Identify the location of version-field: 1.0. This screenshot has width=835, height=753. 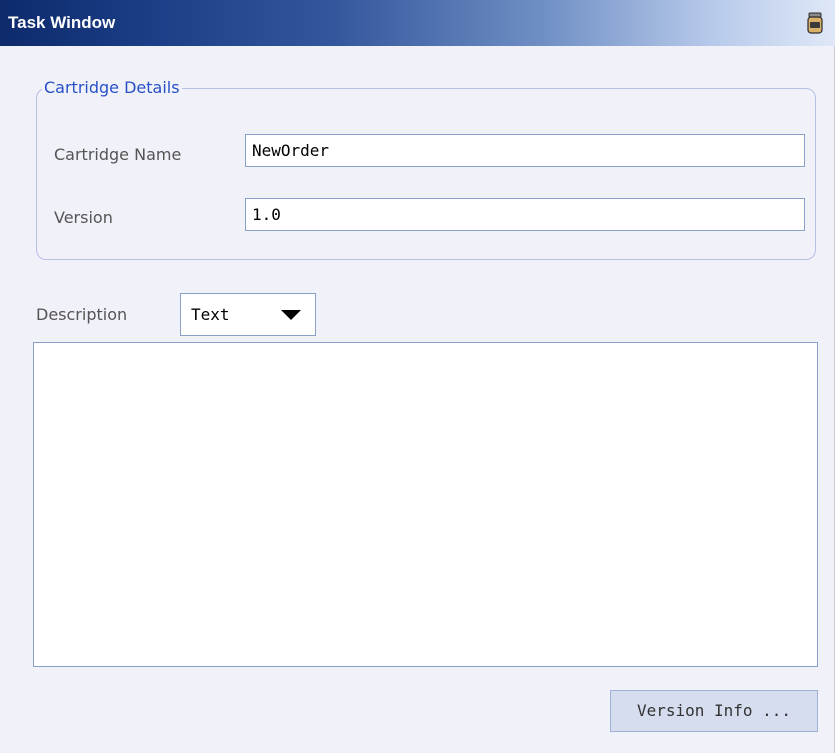
(525, 214).